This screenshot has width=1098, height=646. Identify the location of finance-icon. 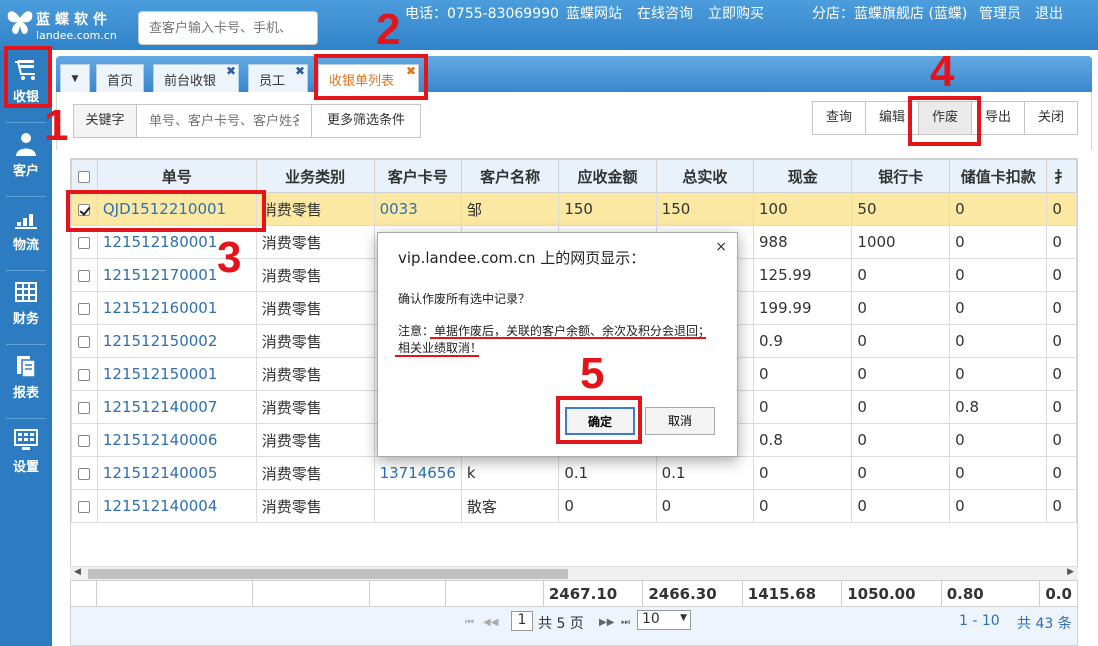
(26, 292).